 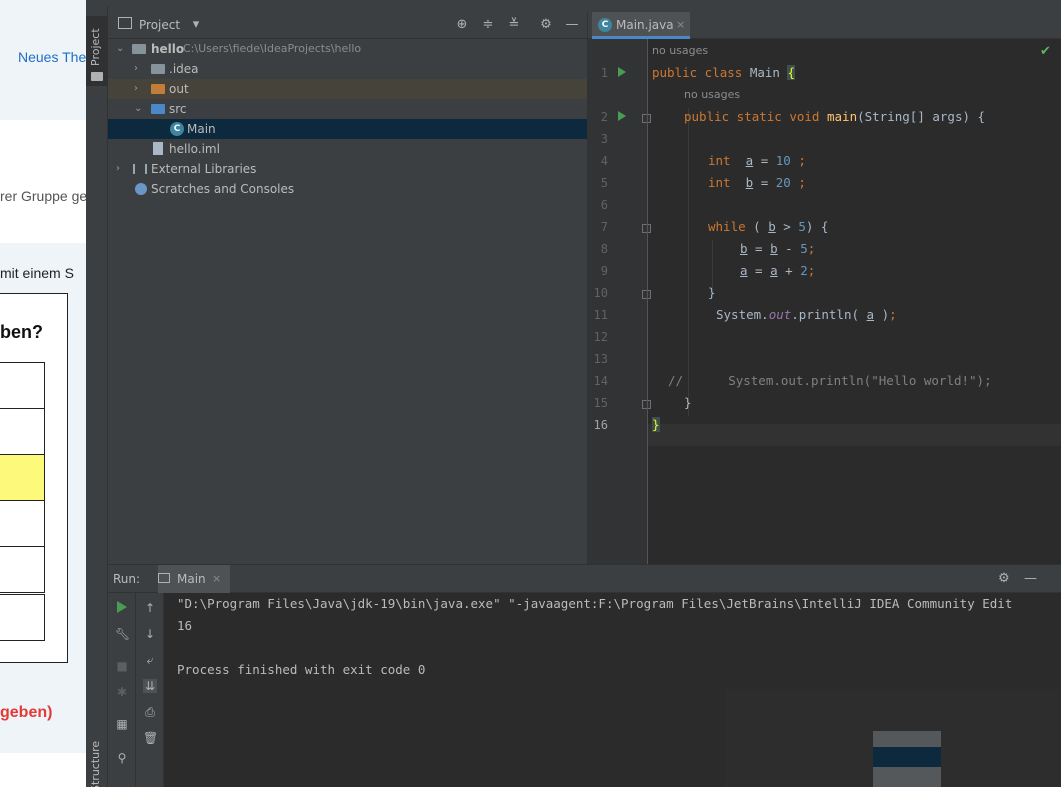 What do you see at coordinates (777, 248) in the screenshot?
I see `code-line: b = b - 5;` at bounding box center [777, 248].